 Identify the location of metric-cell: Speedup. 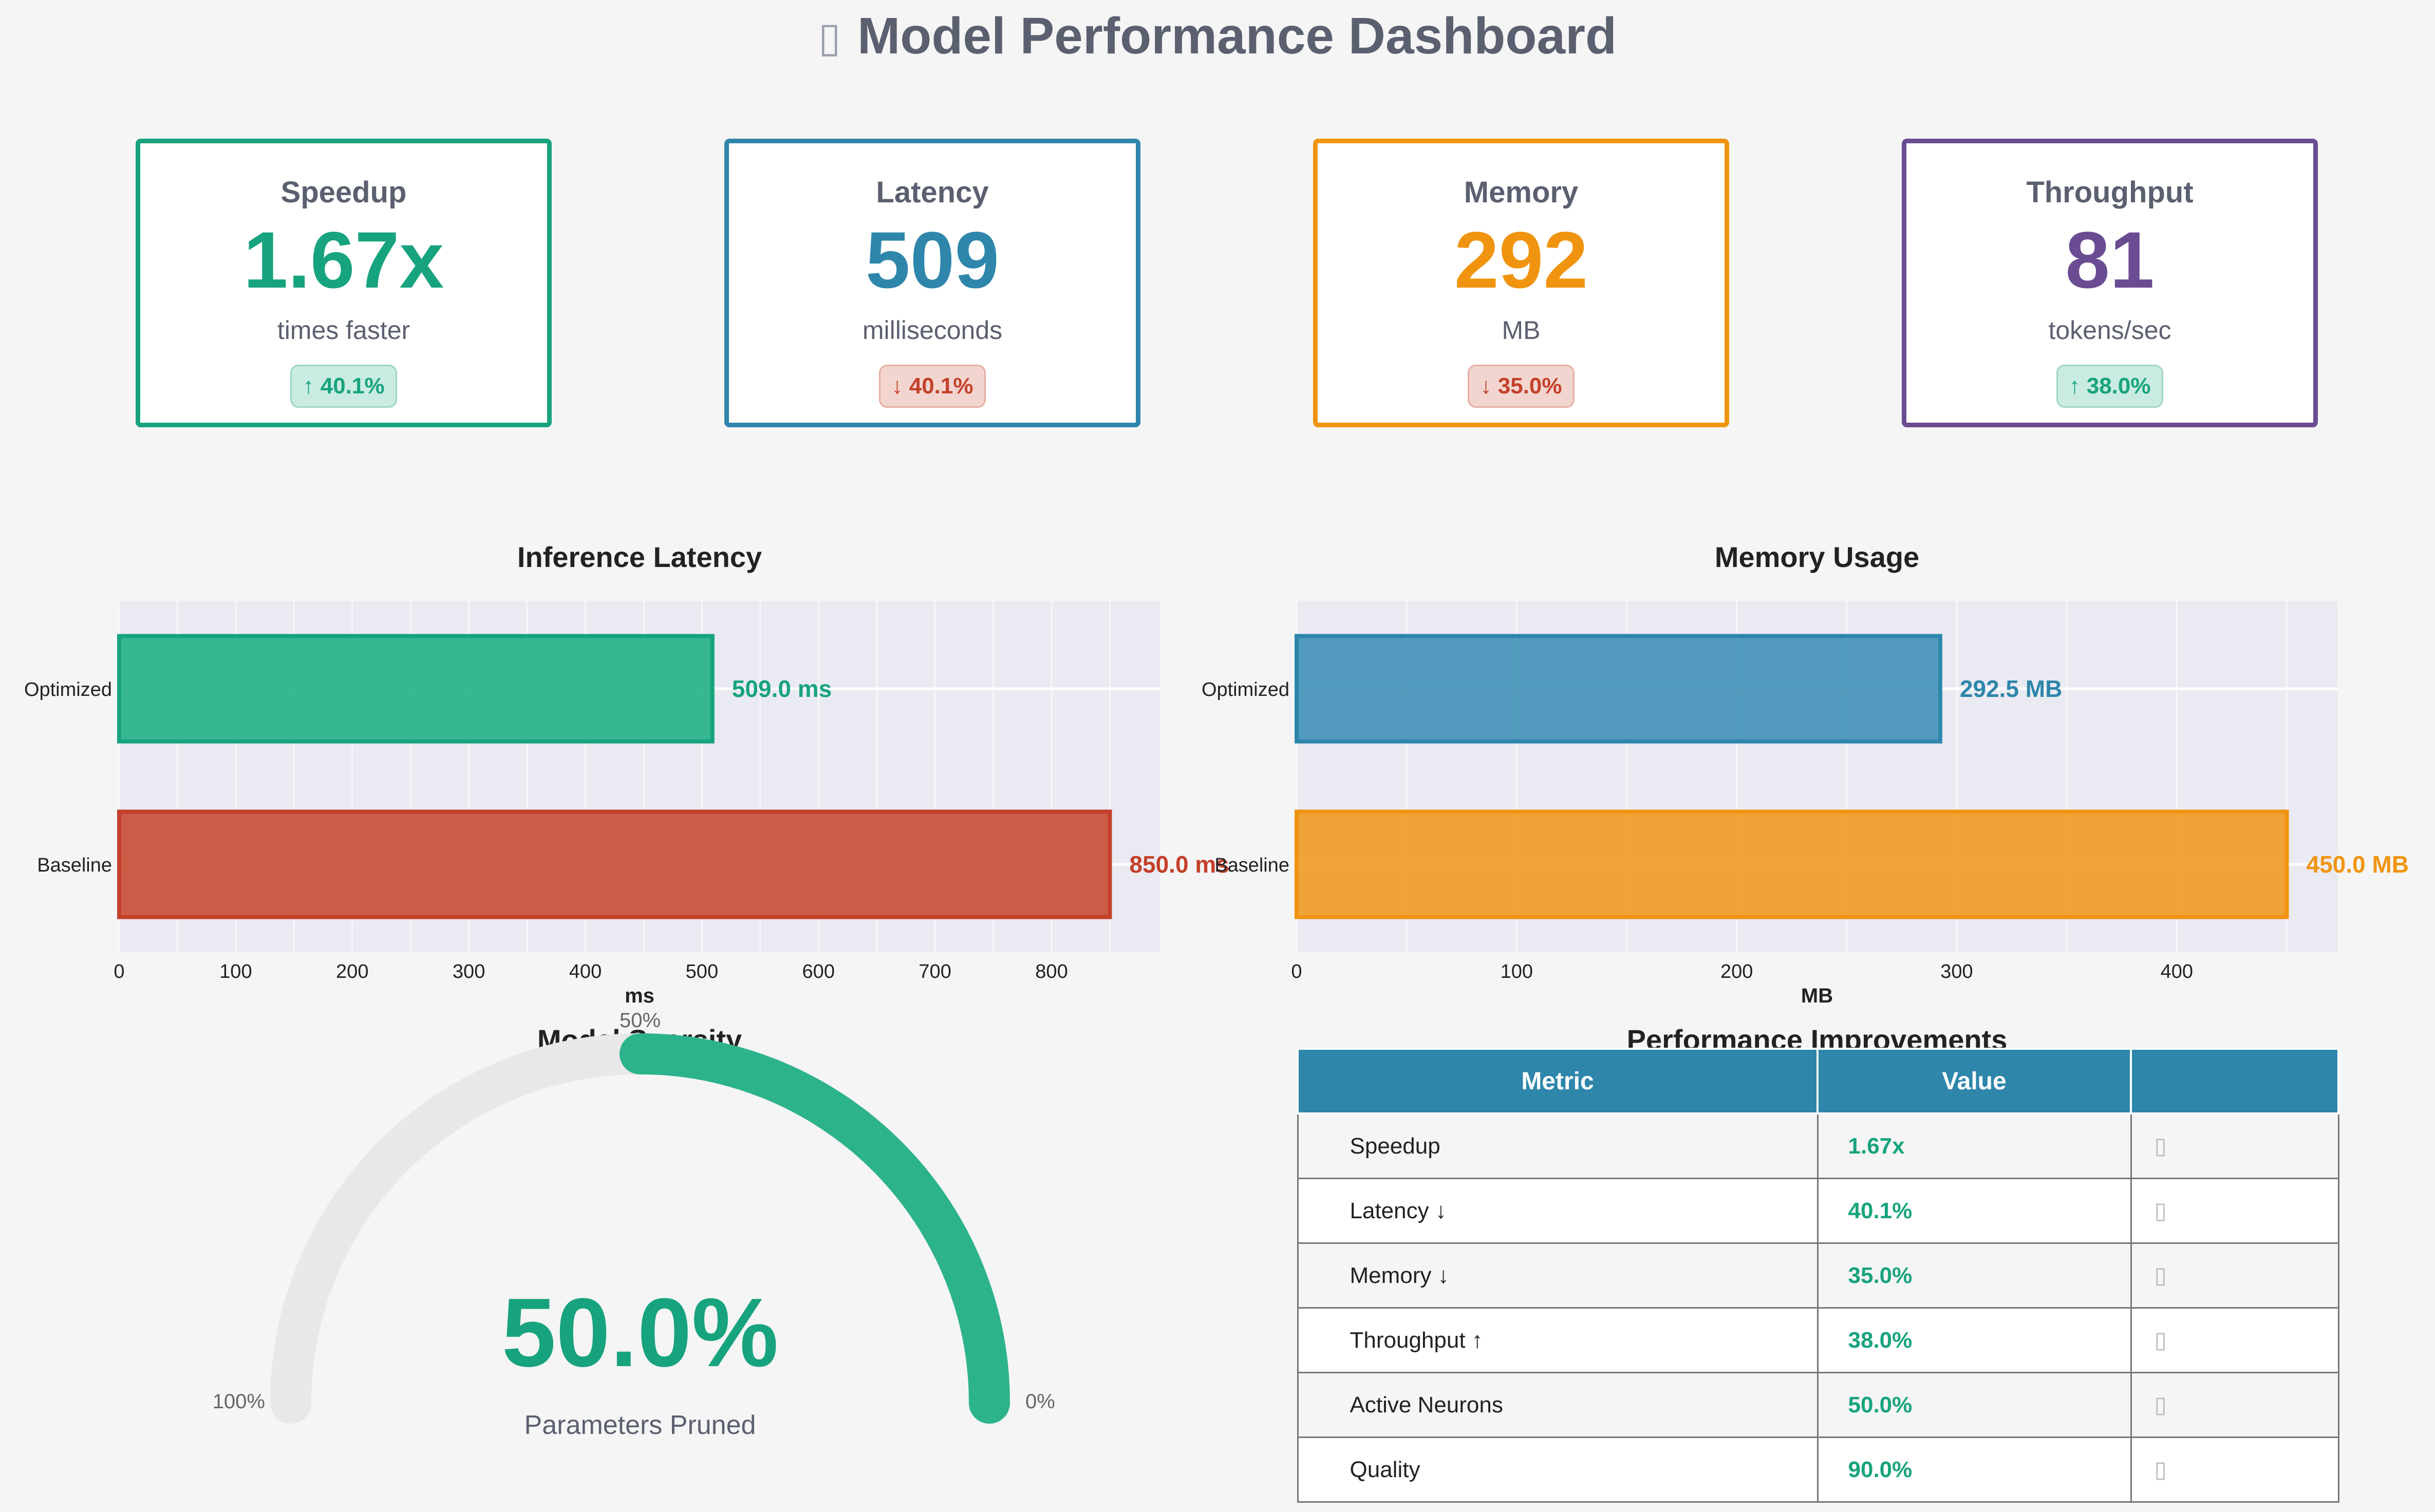
(1558, 1145).